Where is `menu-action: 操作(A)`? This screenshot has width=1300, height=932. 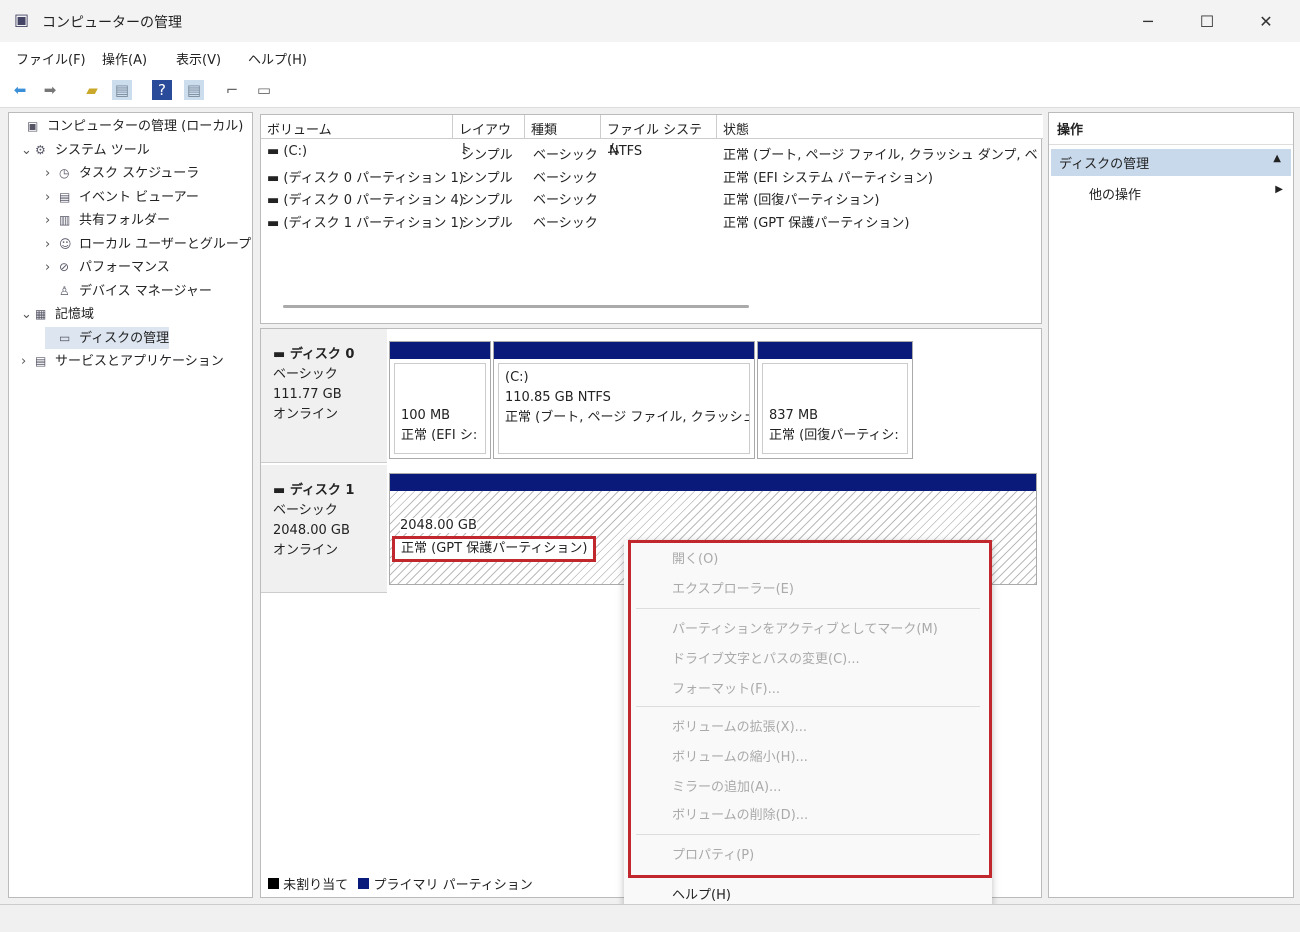
menu-action: 操作(A) is located at coordinates (124, 58).